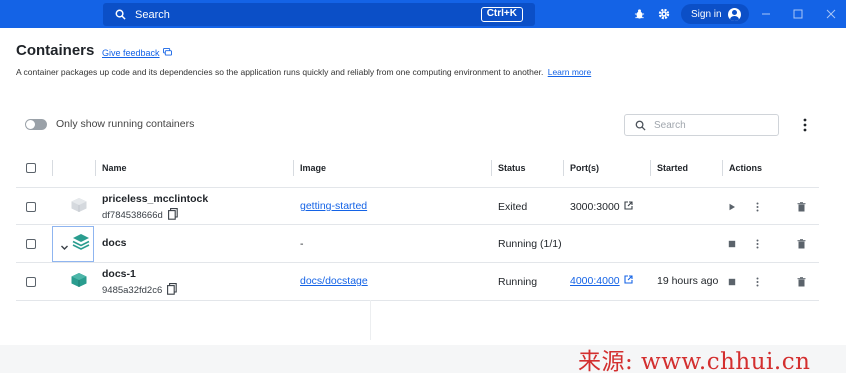 This screenshot has height=376, width=846. I want to click on search-shortcut: Ctrl+K, so click(501, 14).